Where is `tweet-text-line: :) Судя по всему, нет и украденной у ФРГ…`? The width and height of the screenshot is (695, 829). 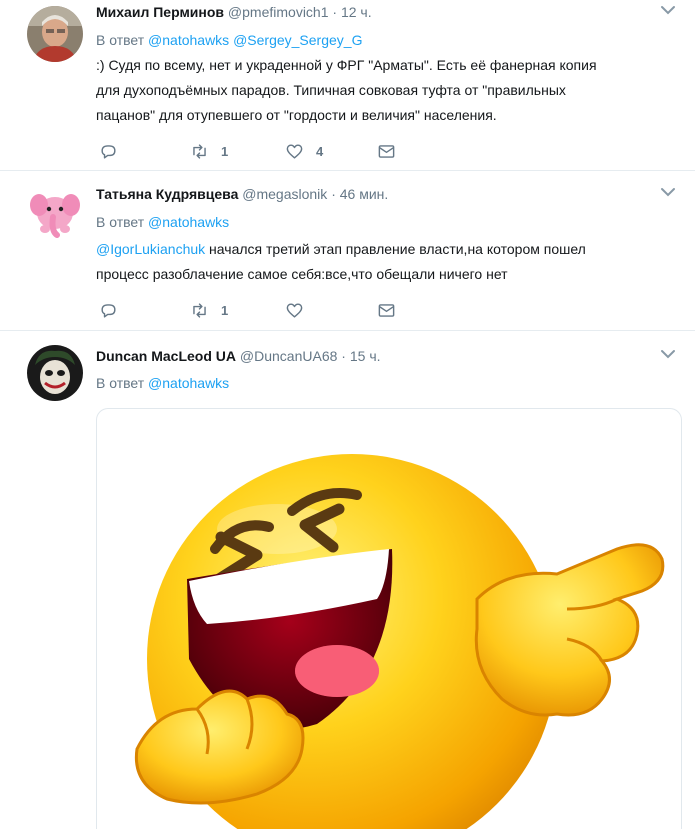 tweet-text-line: :) Судя по всему, нет и украденной у ФРГ… is located at coordinates (346, 65).